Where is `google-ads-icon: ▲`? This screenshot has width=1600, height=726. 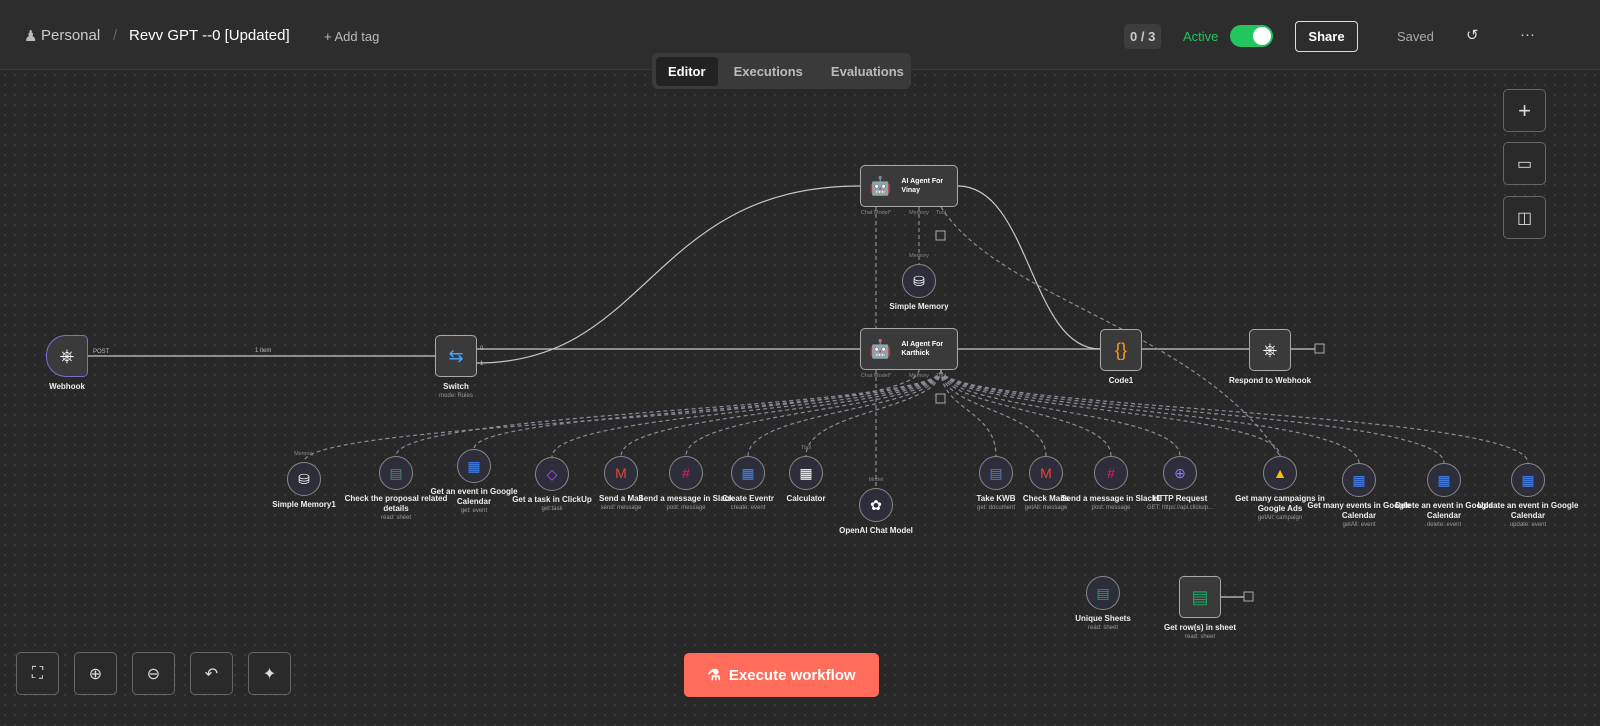 google-ads-icon: ▲ is located at coordinates (1280, 473).